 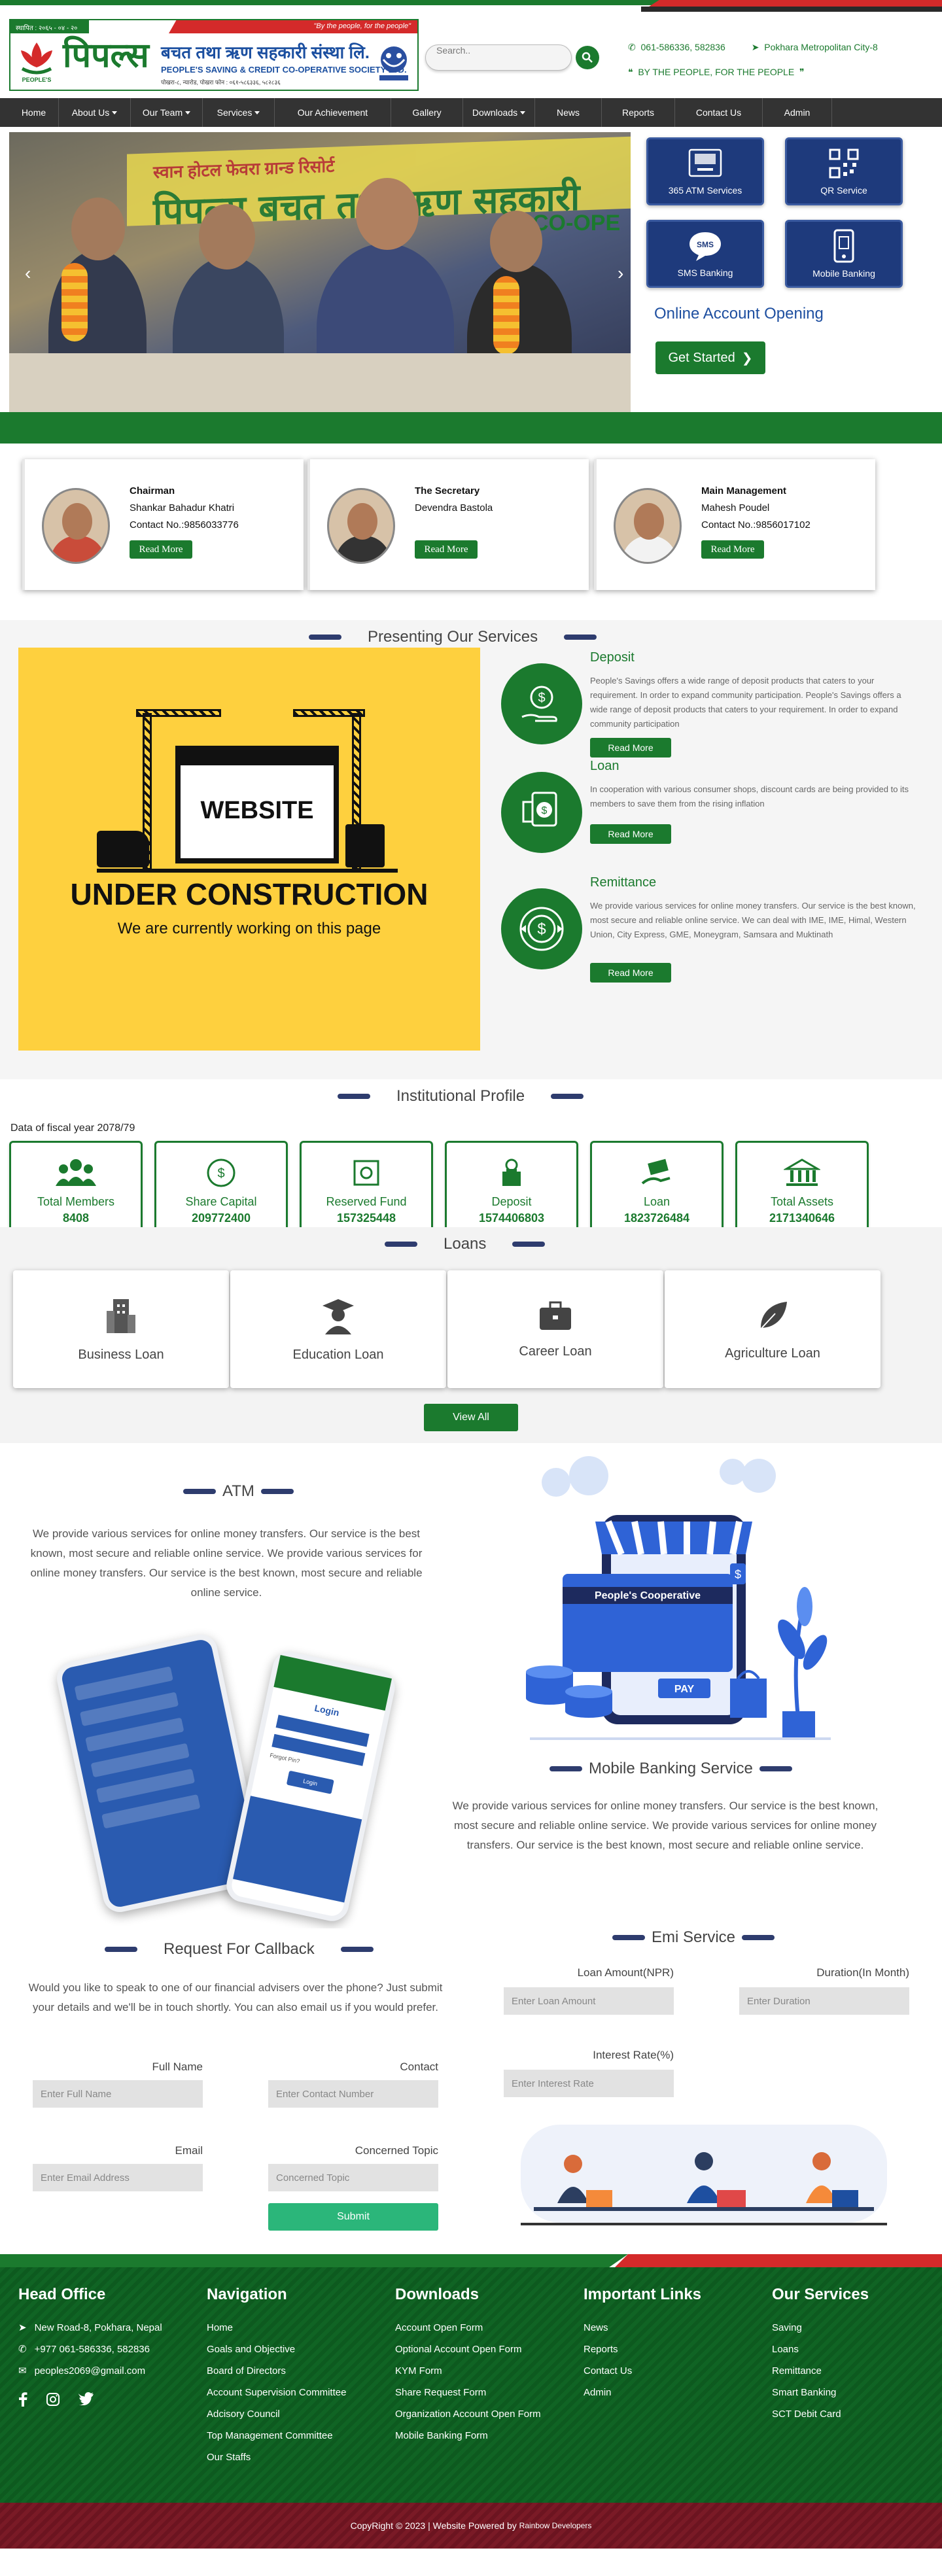 What do you see at coordinates (480, 2371) in the screenshot?
I see `footer-link: KYM Form` at bounding box center [480, 2371].